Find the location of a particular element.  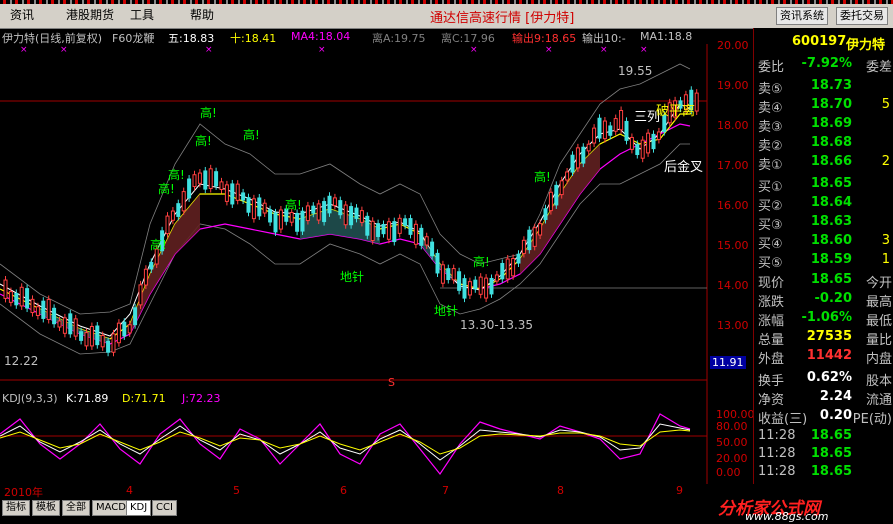

stat-row-3-value: 27535 is located at coordinates (829, 336).